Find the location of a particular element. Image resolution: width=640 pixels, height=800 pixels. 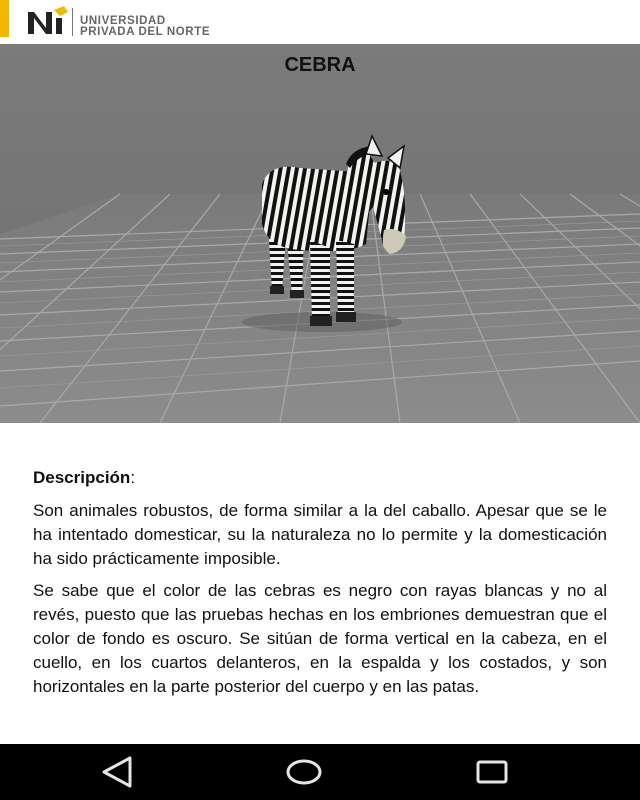

system-nav-bar is located at coordinates (320, 772).